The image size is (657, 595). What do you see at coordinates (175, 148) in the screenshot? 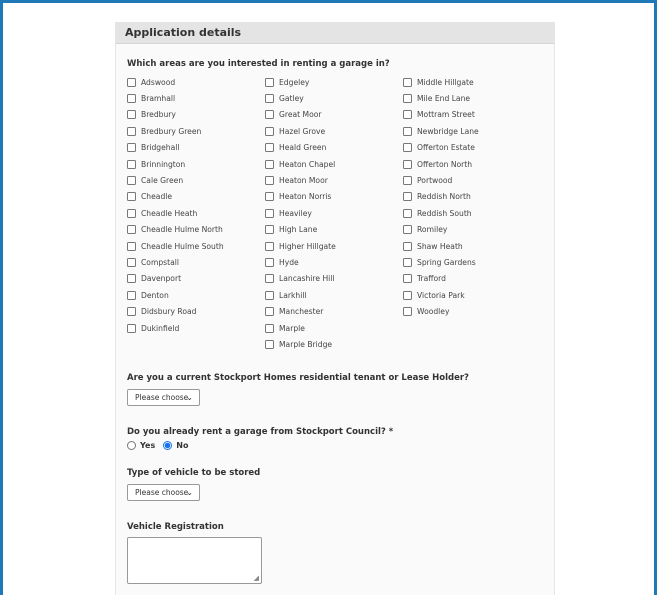
I see `area-checkbox-item: Bridgehall` at bounding box center [175, 148].